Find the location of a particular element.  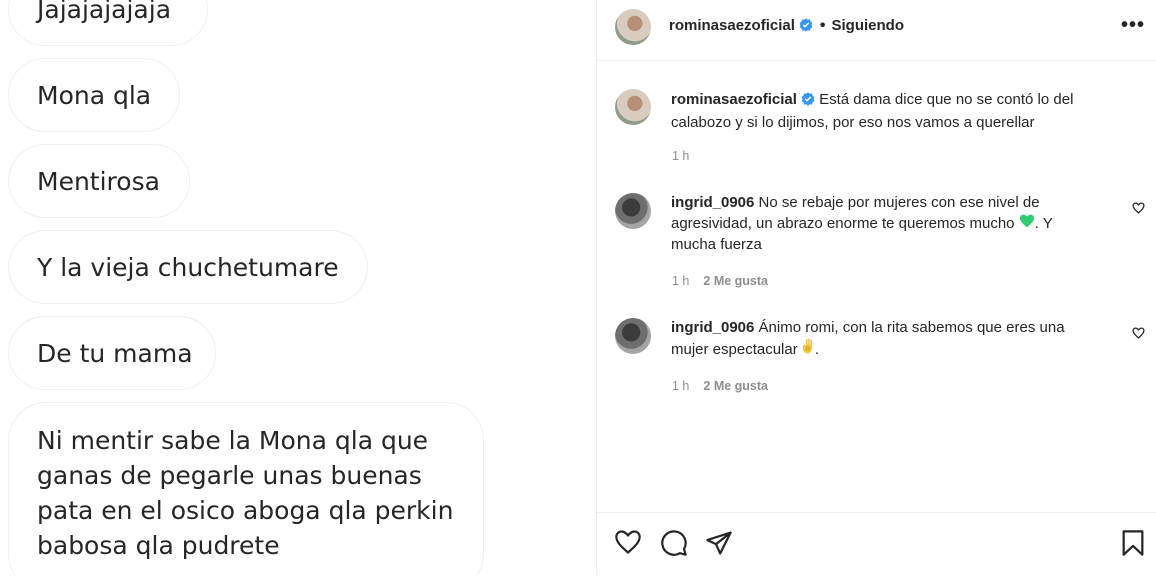

post-header: rominasaezoficial • Siguiendo ••• is located at coordinates (876, 30).